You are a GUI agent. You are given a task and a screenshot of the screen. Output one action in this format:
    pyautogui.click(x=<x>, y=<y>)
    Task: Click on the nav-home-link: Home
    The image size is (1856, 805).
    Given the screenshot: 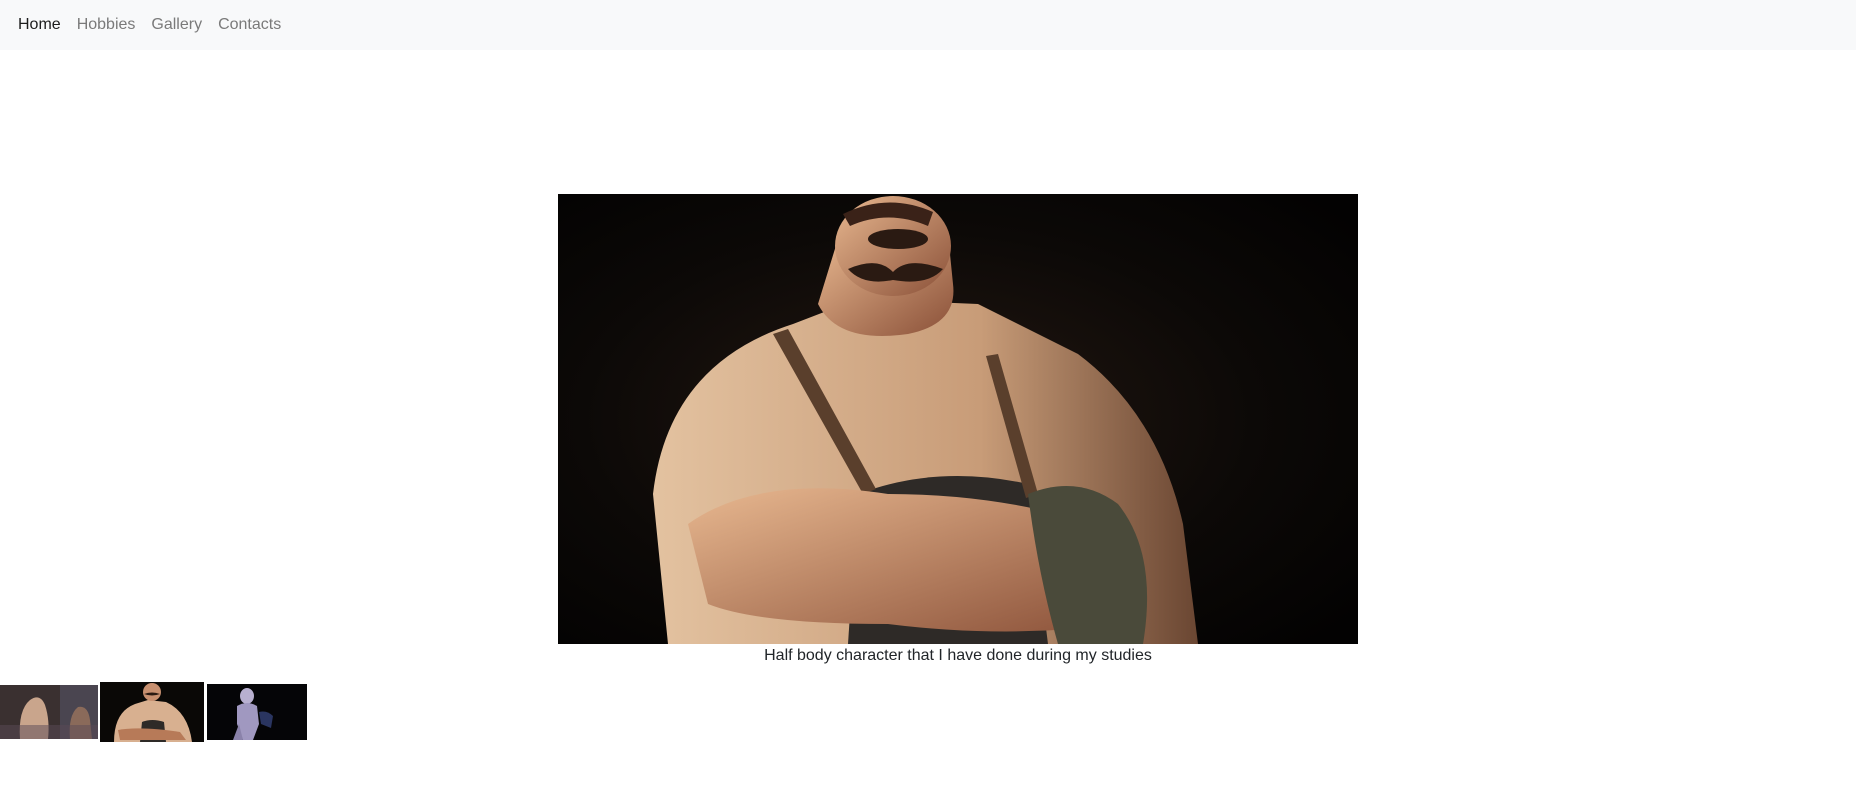 What is the action you would take?
    pyautogui.click(x=39, y=25)
    